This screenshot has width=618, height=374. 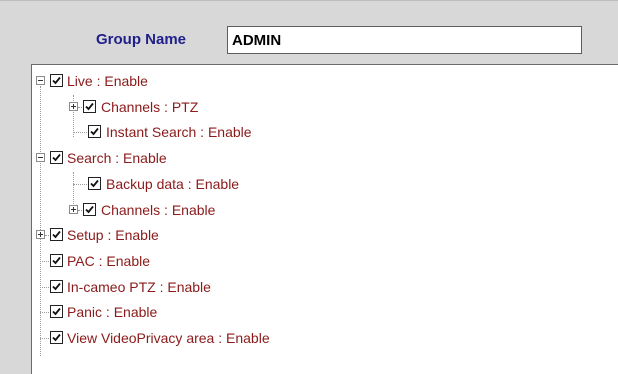 I want to click on tree-node-live: Live : Enable, so click(x=152, y=81).